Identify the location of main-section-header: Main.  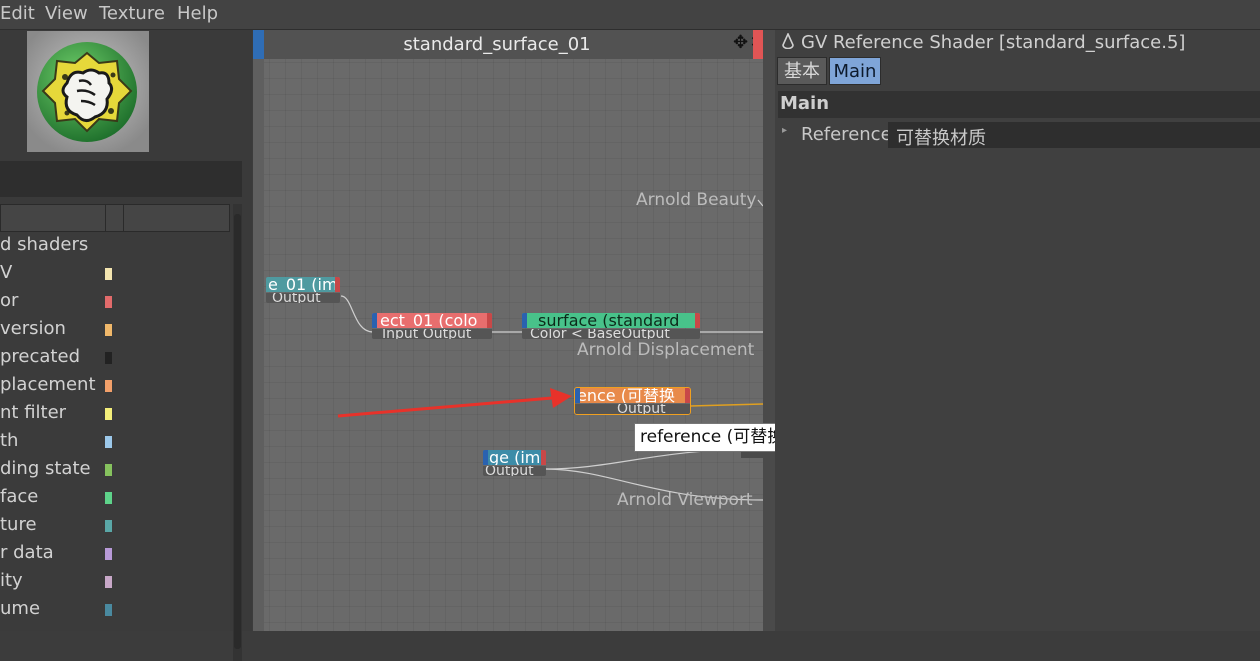
(1019, 104).